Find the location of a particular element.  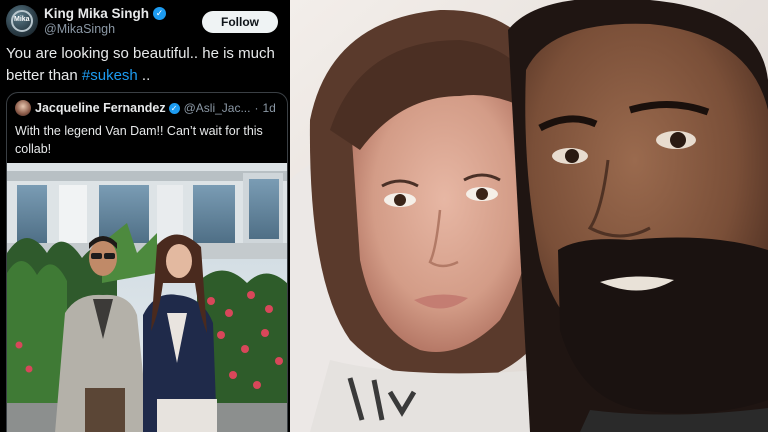

tweet-header: Mika King Mika Singh ✓ @MikaSingh Follow is located at coordinates (146, 21).